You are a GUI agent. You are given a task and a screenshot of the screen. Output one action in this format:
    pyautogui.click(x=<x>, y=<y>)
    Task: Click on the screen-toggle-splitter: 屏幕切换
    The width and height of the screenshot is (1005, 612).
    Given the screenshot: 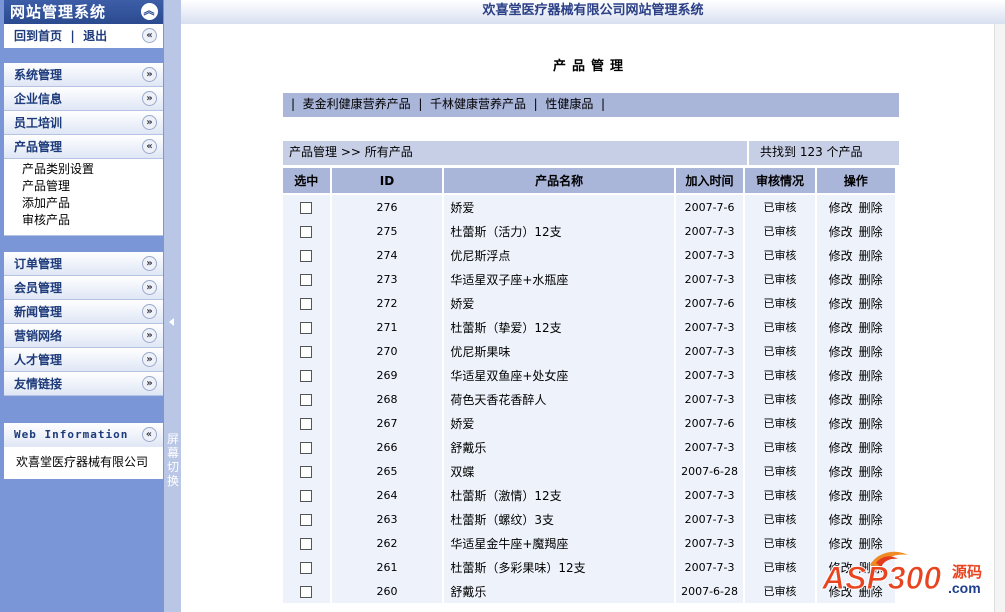 What is the action you would take?
    pyautogui.click(x=172, y=306)
    